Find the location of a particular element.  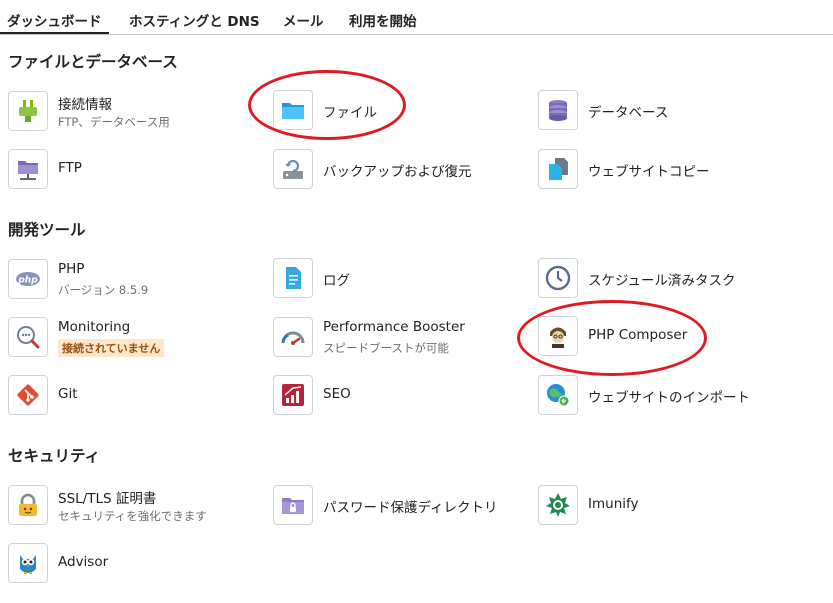

speedometer-icon is located at coordinates (293, 337).